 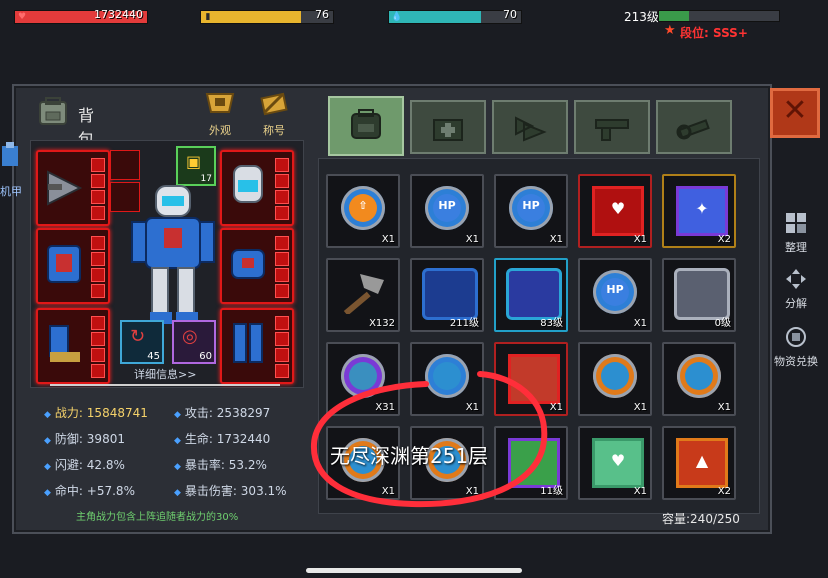 I want to click on exp-bar-fill, so click(x=674, y=16).